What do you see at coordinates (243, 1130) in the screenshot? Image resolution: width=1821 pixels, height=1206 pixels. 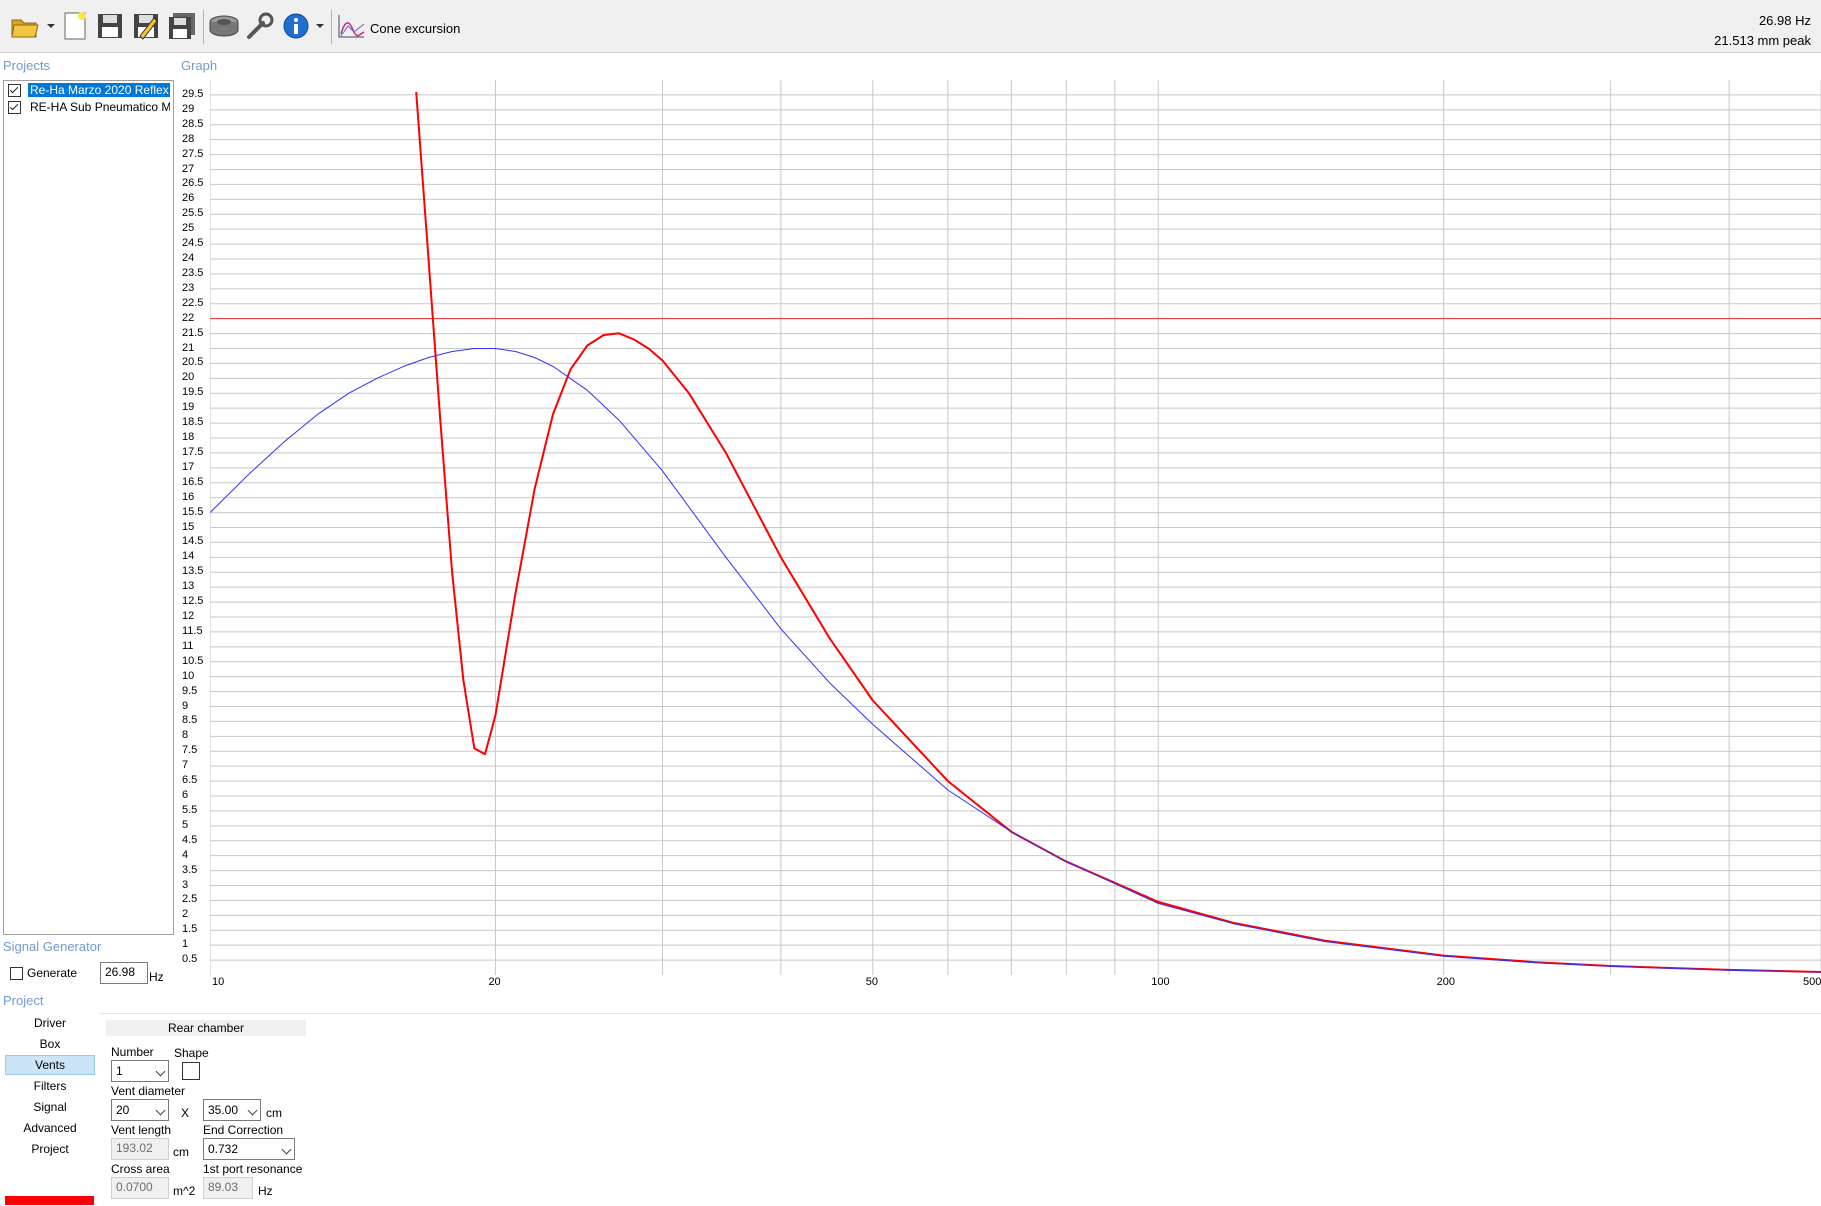 I see `end-correction-label: End Correction` at bounding box center [243, 1130].